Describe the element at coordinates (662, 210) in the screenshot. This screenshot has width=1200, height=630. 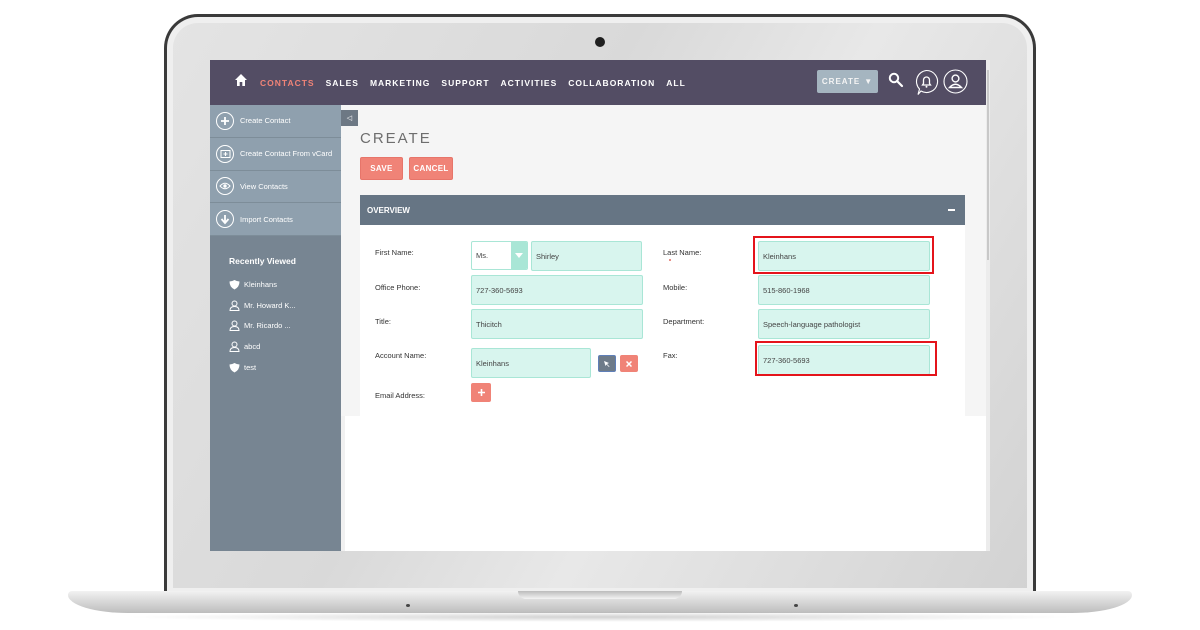
I see `overview-panel-header: OVERVIEW` at that location.